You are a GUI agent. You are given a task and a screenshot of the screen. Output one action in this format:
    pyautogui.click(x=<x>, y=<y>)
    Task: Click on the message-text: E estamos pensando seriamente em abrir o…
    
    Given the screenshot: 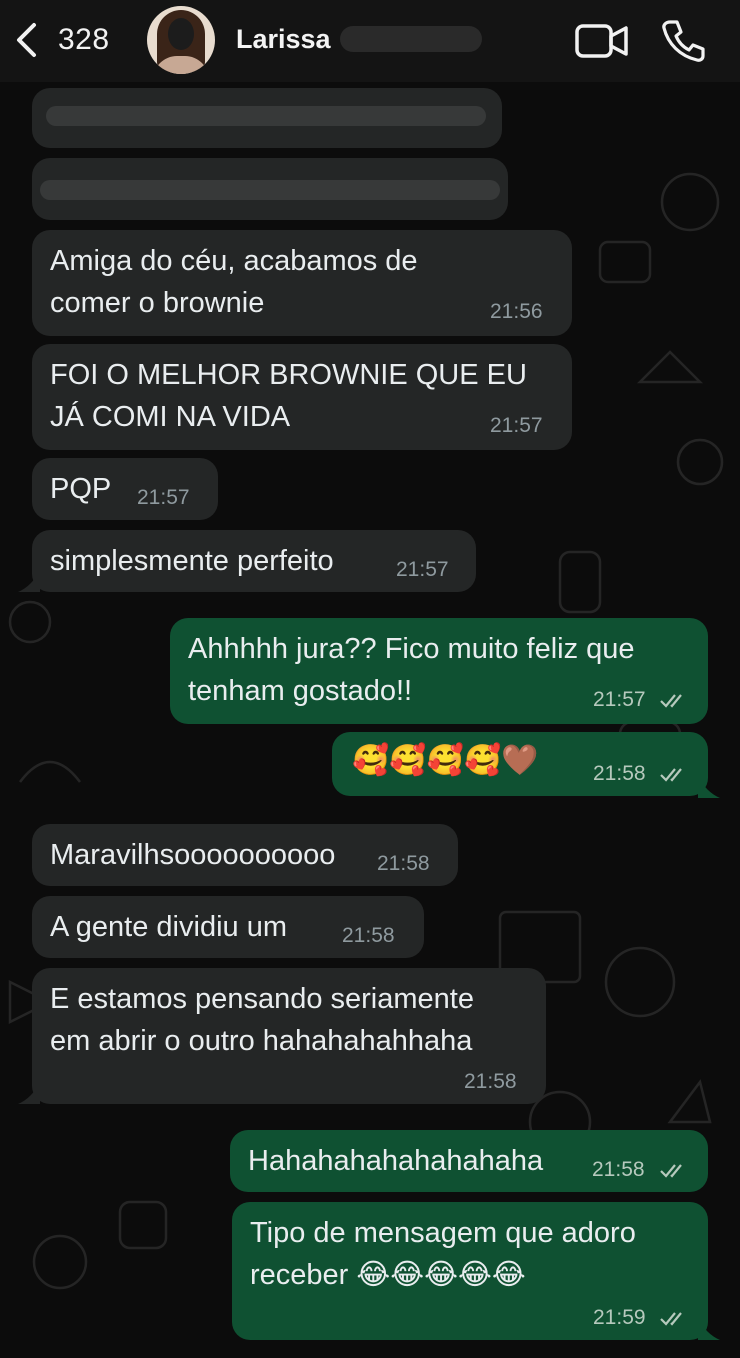 What is the action you would take?
    pyautogui.click(x=262, y=1020)
    